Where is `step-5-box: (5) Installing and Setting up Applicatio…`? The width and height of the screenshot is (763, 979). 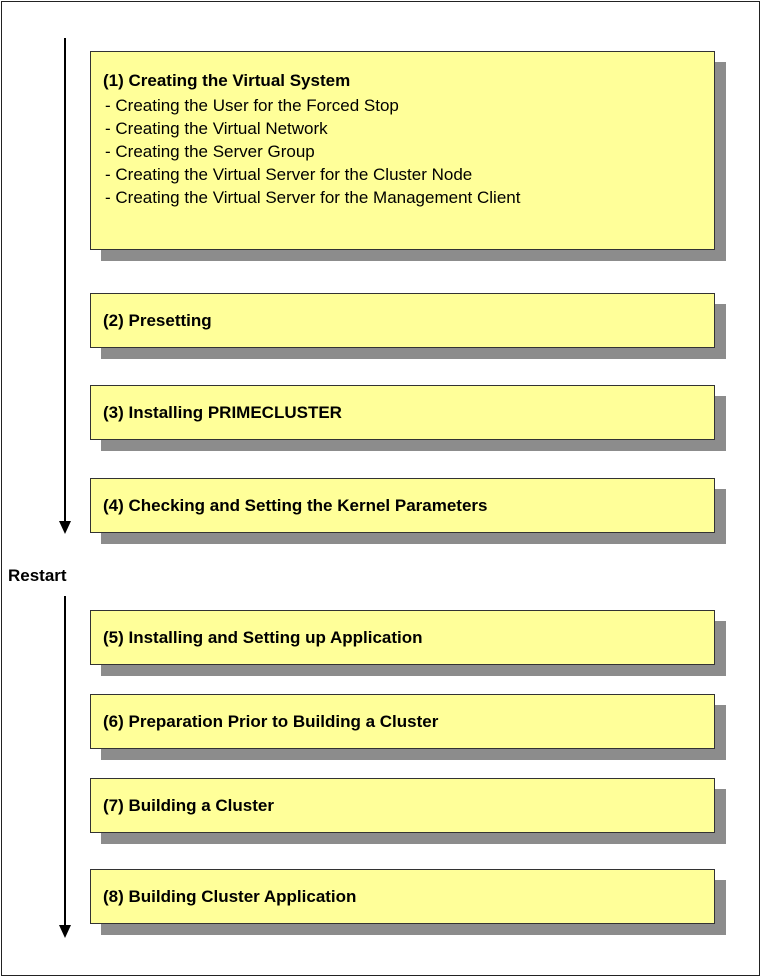 step-5-box: (5) Installing and Setting up Applicatio… is located at coordinates (402, 637).